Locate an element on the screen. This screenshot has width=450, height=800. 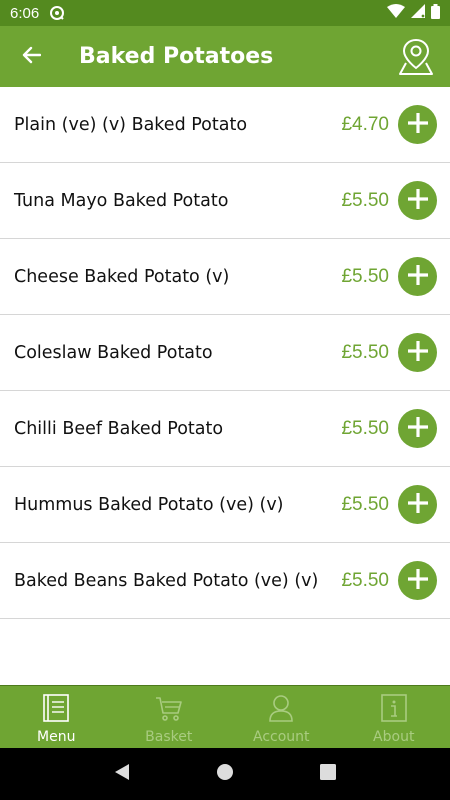
page-title: Baked Potatoes is located at coordinates (176, 56).